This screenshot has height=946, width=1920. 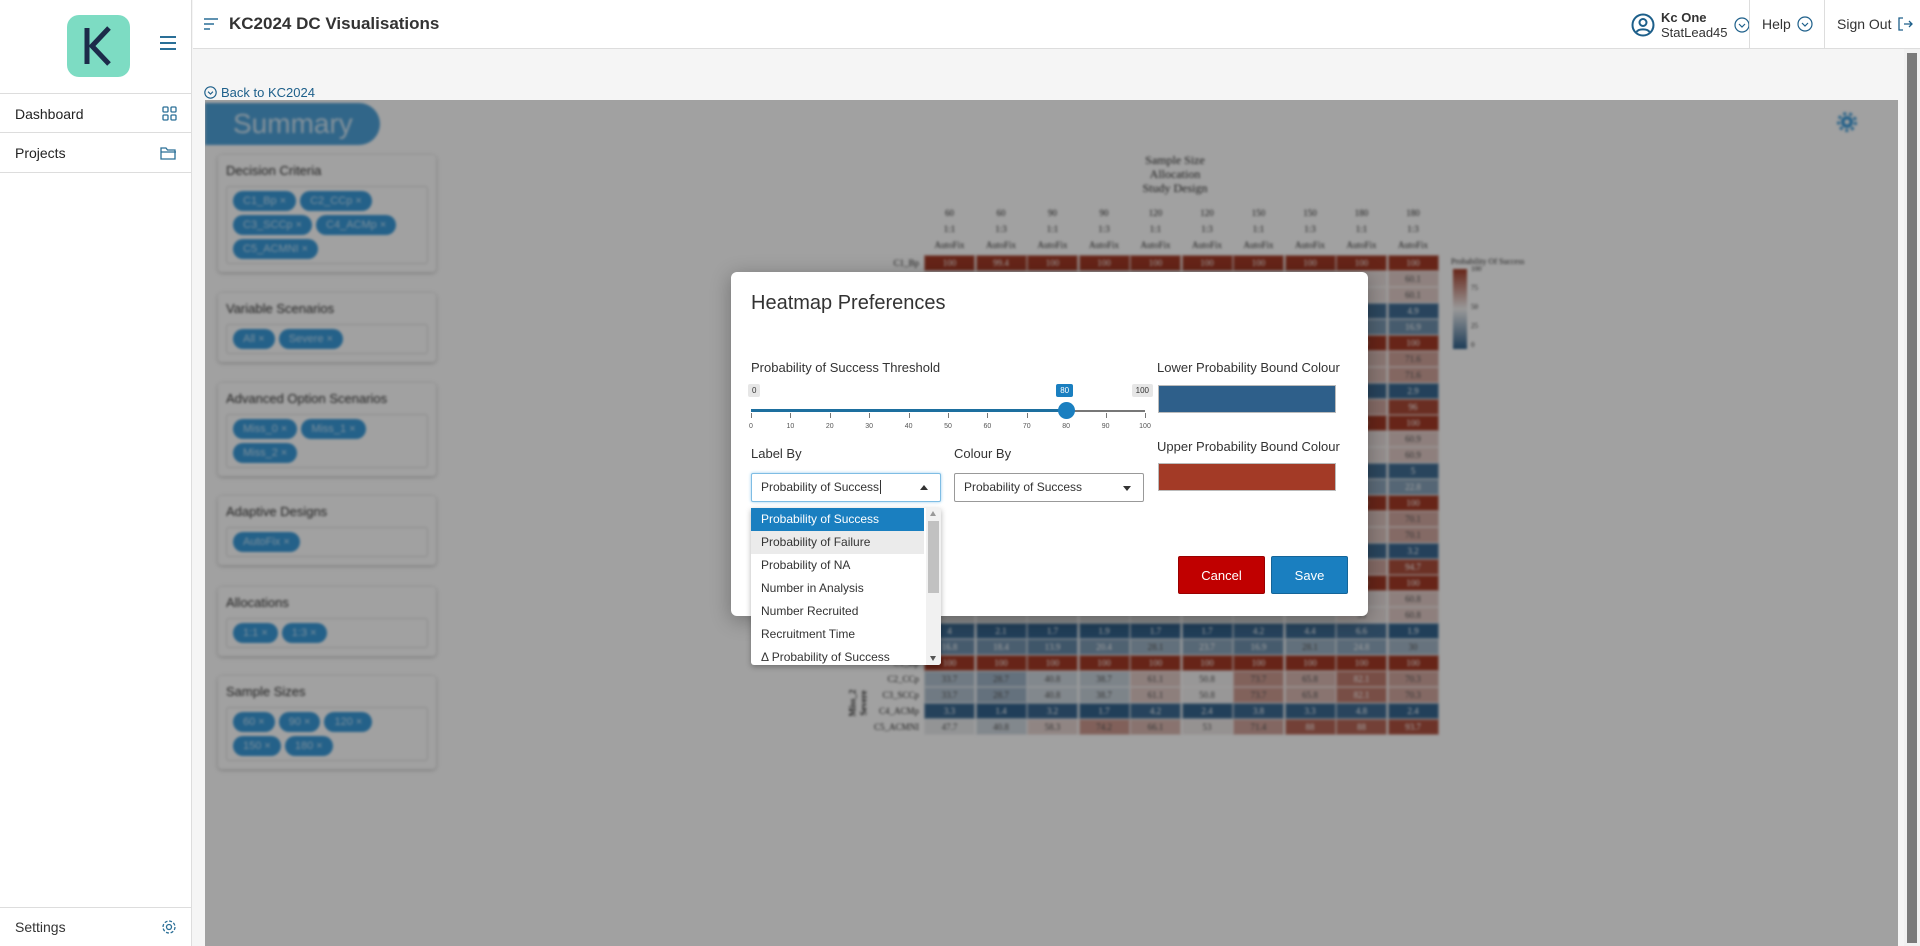 What do you see at coordinates (96, 926) in the screenshot?
I see `sidebar-item-settings: Settings` at bounding box center [96, 926].